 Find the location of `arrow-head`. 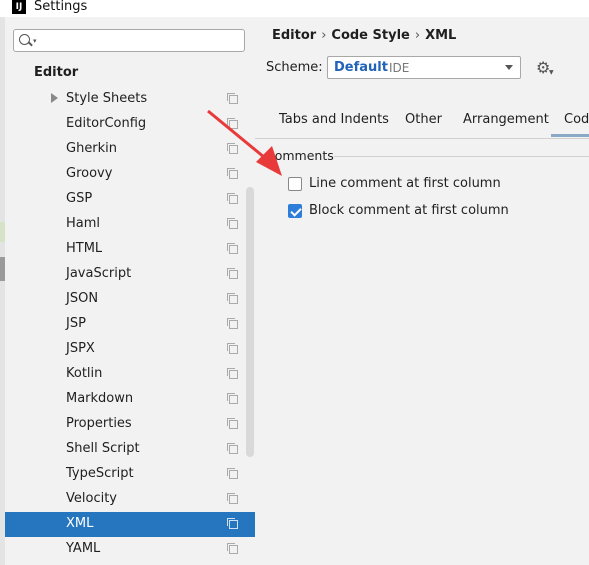

arrow-head is located at coordinates (269, 161).